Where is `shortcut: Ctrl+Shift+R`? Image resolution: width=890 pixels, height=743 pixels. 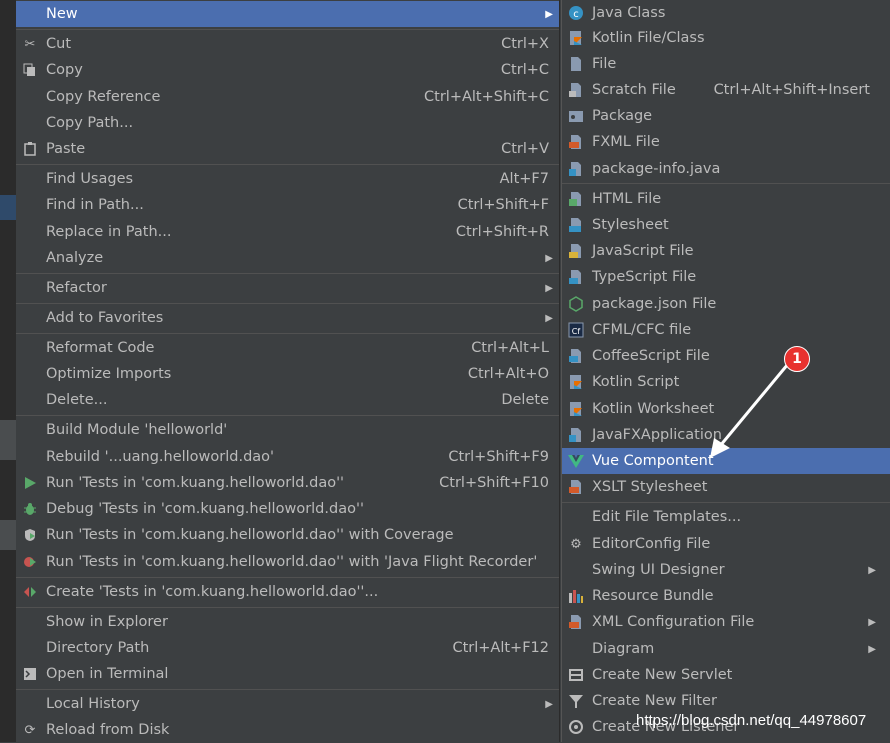 shortcut: Ctrl+Shift+R is located at coordinates (502, 232).